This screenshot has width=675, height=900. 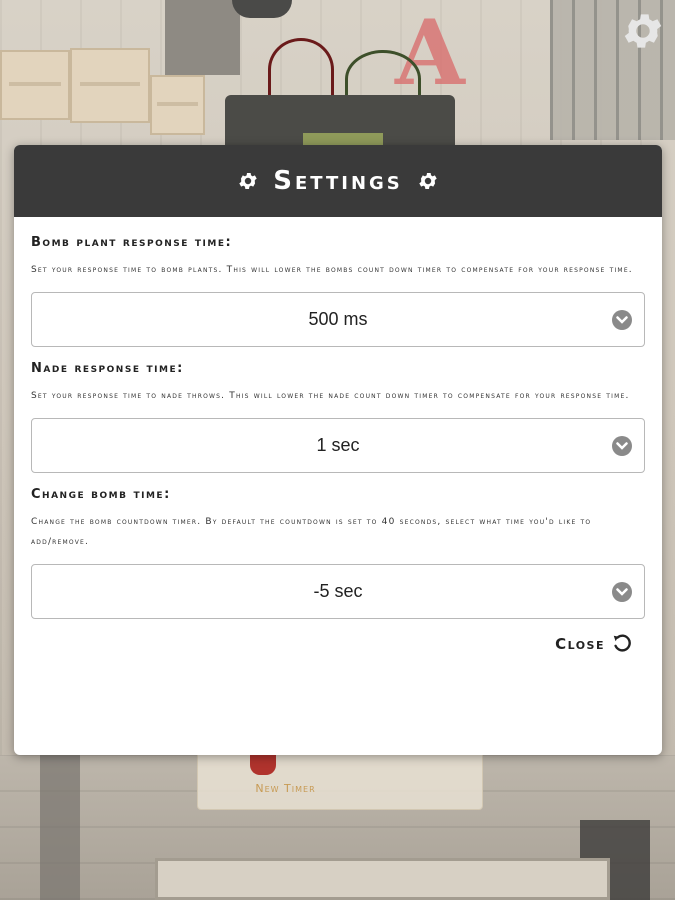 What do you see at coordinates (101, 494) in the screenshot?
I see `section-title: Change Bomb Time:` at bounding box center [101, 494].